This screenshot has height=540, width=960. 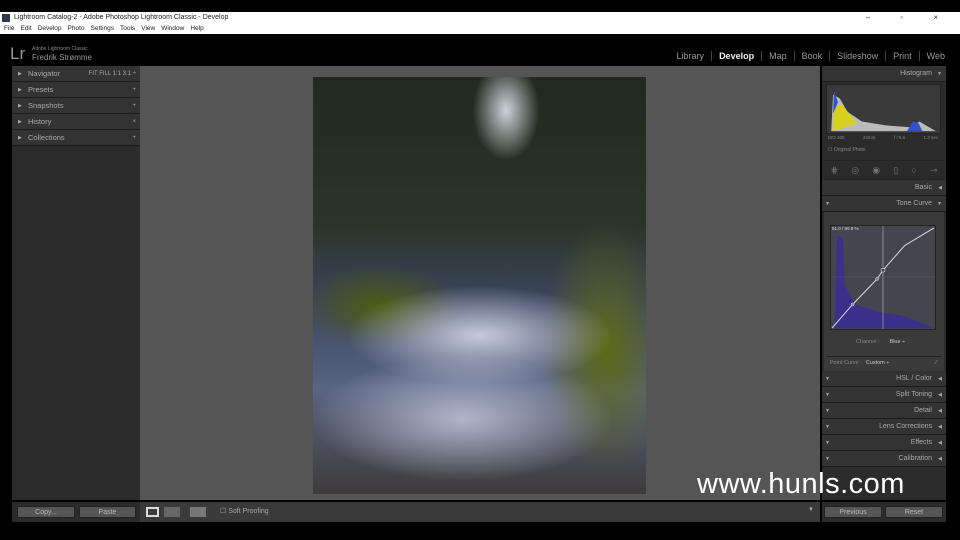 I want to click on graduated-filter-icon: ▯, so click(x=895, y=170).